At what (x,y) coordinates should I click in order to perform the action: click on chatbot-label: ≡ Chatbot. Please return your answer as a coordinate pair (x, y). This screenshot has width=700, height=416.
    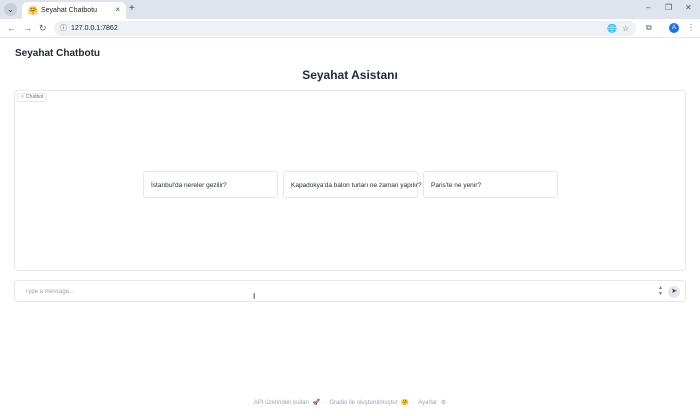
    Looking at the image, I should click on (32, 97).